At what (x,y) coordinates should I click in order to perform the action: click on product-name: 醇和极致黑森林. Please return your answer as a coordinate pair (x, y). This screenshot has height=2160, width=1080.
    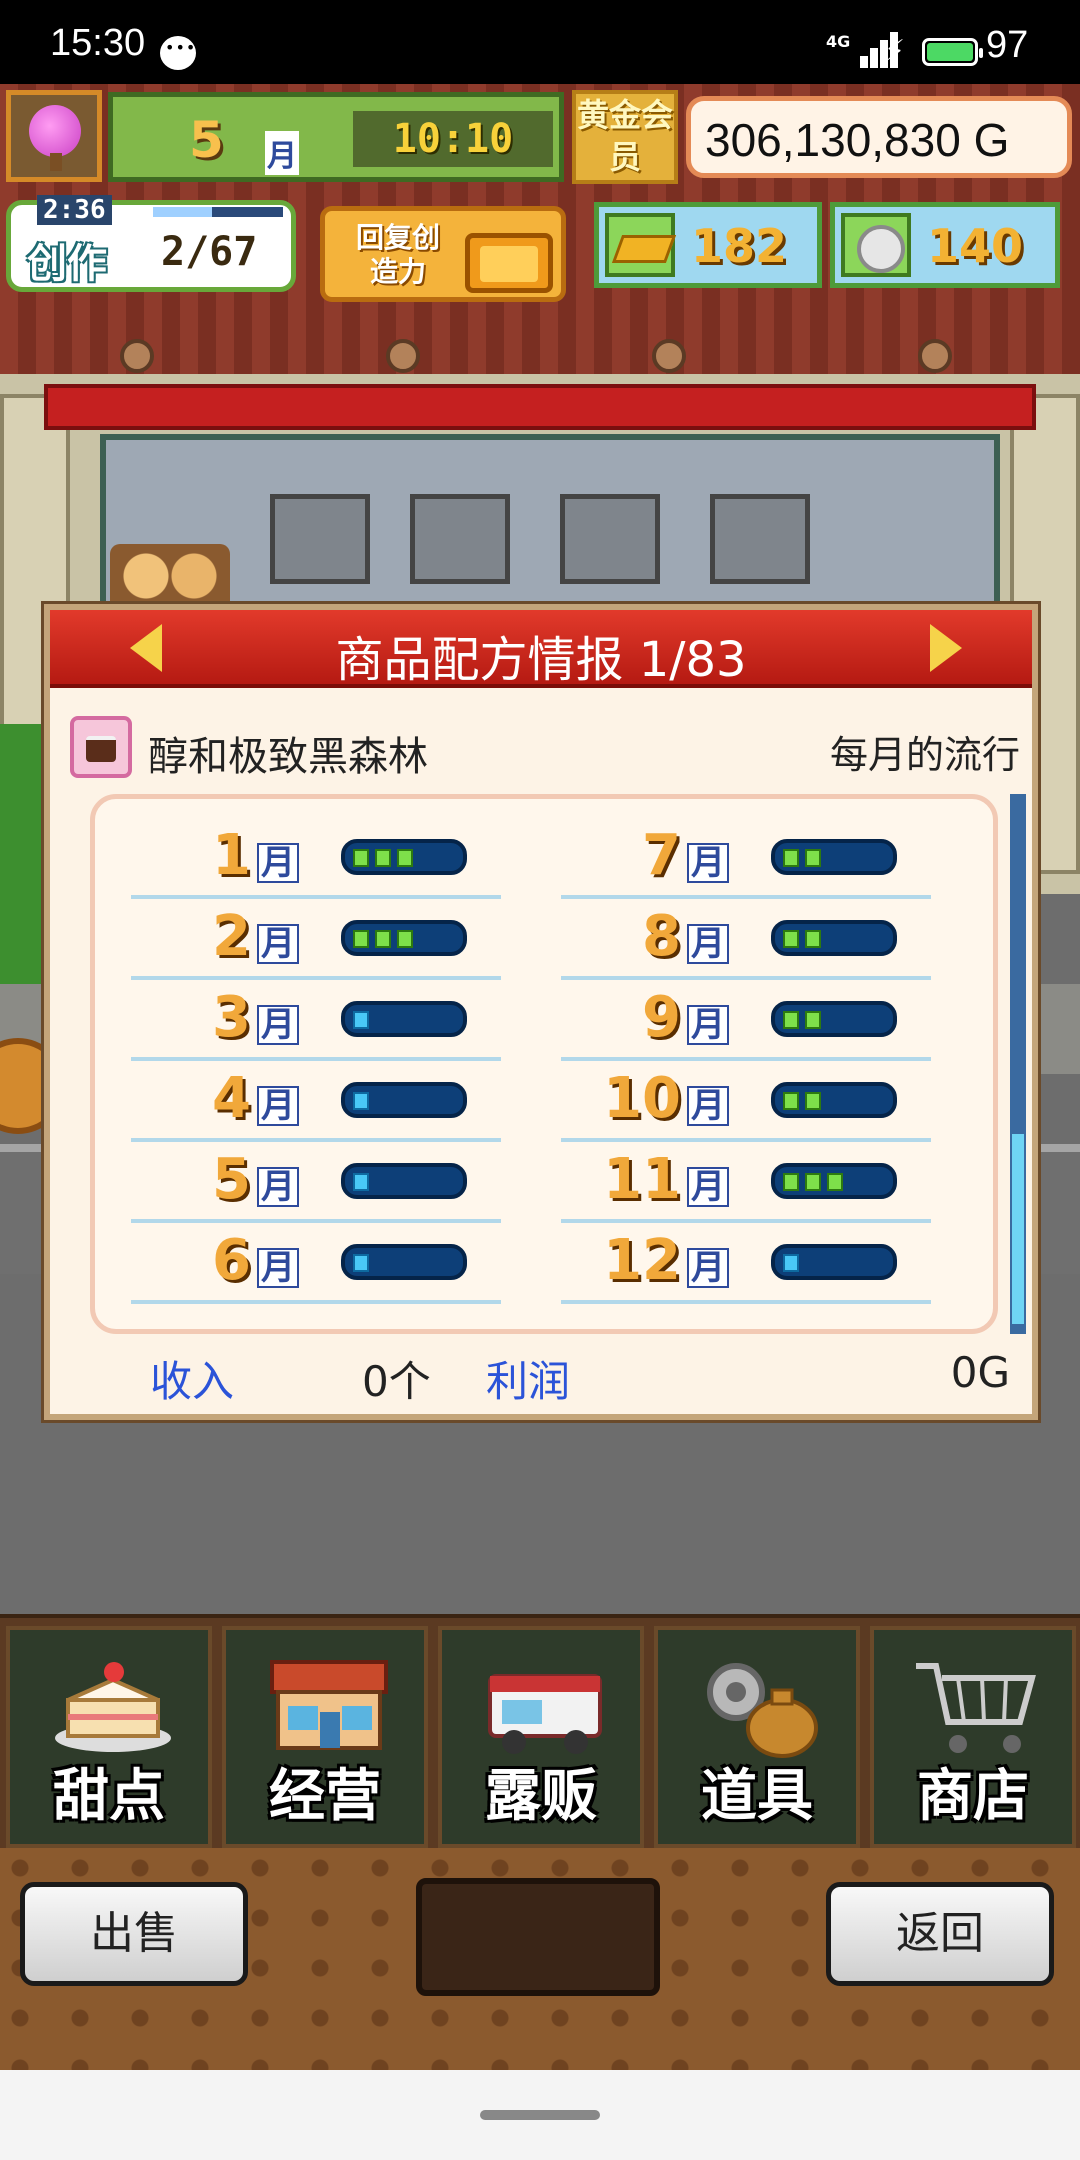
    Looking at the image, I should click on (288, 757).